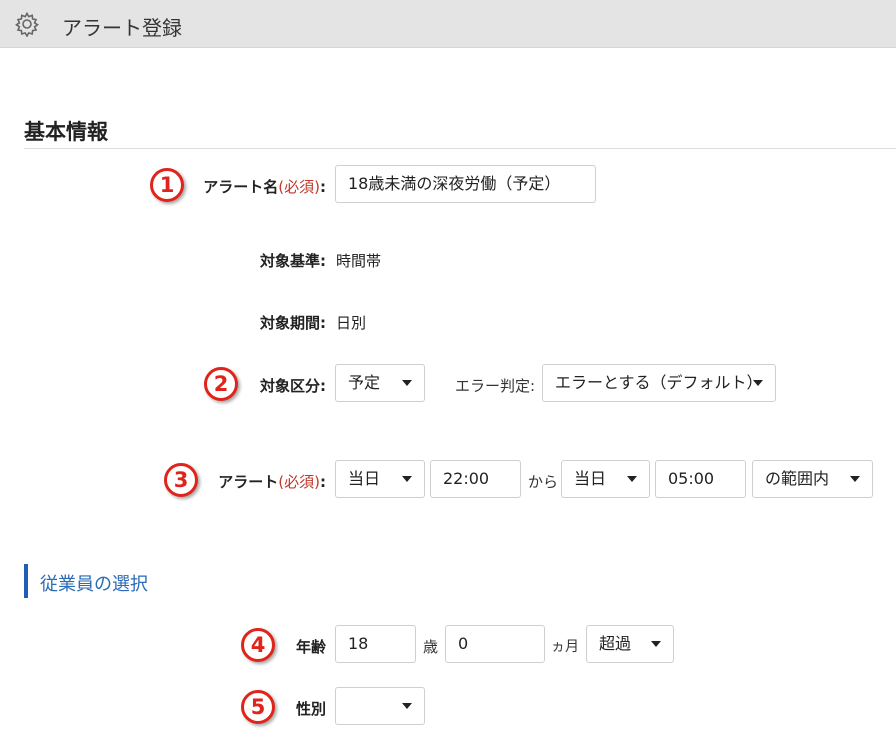  I want to click on alert-range-select: の範囲内, so click(812, 479).